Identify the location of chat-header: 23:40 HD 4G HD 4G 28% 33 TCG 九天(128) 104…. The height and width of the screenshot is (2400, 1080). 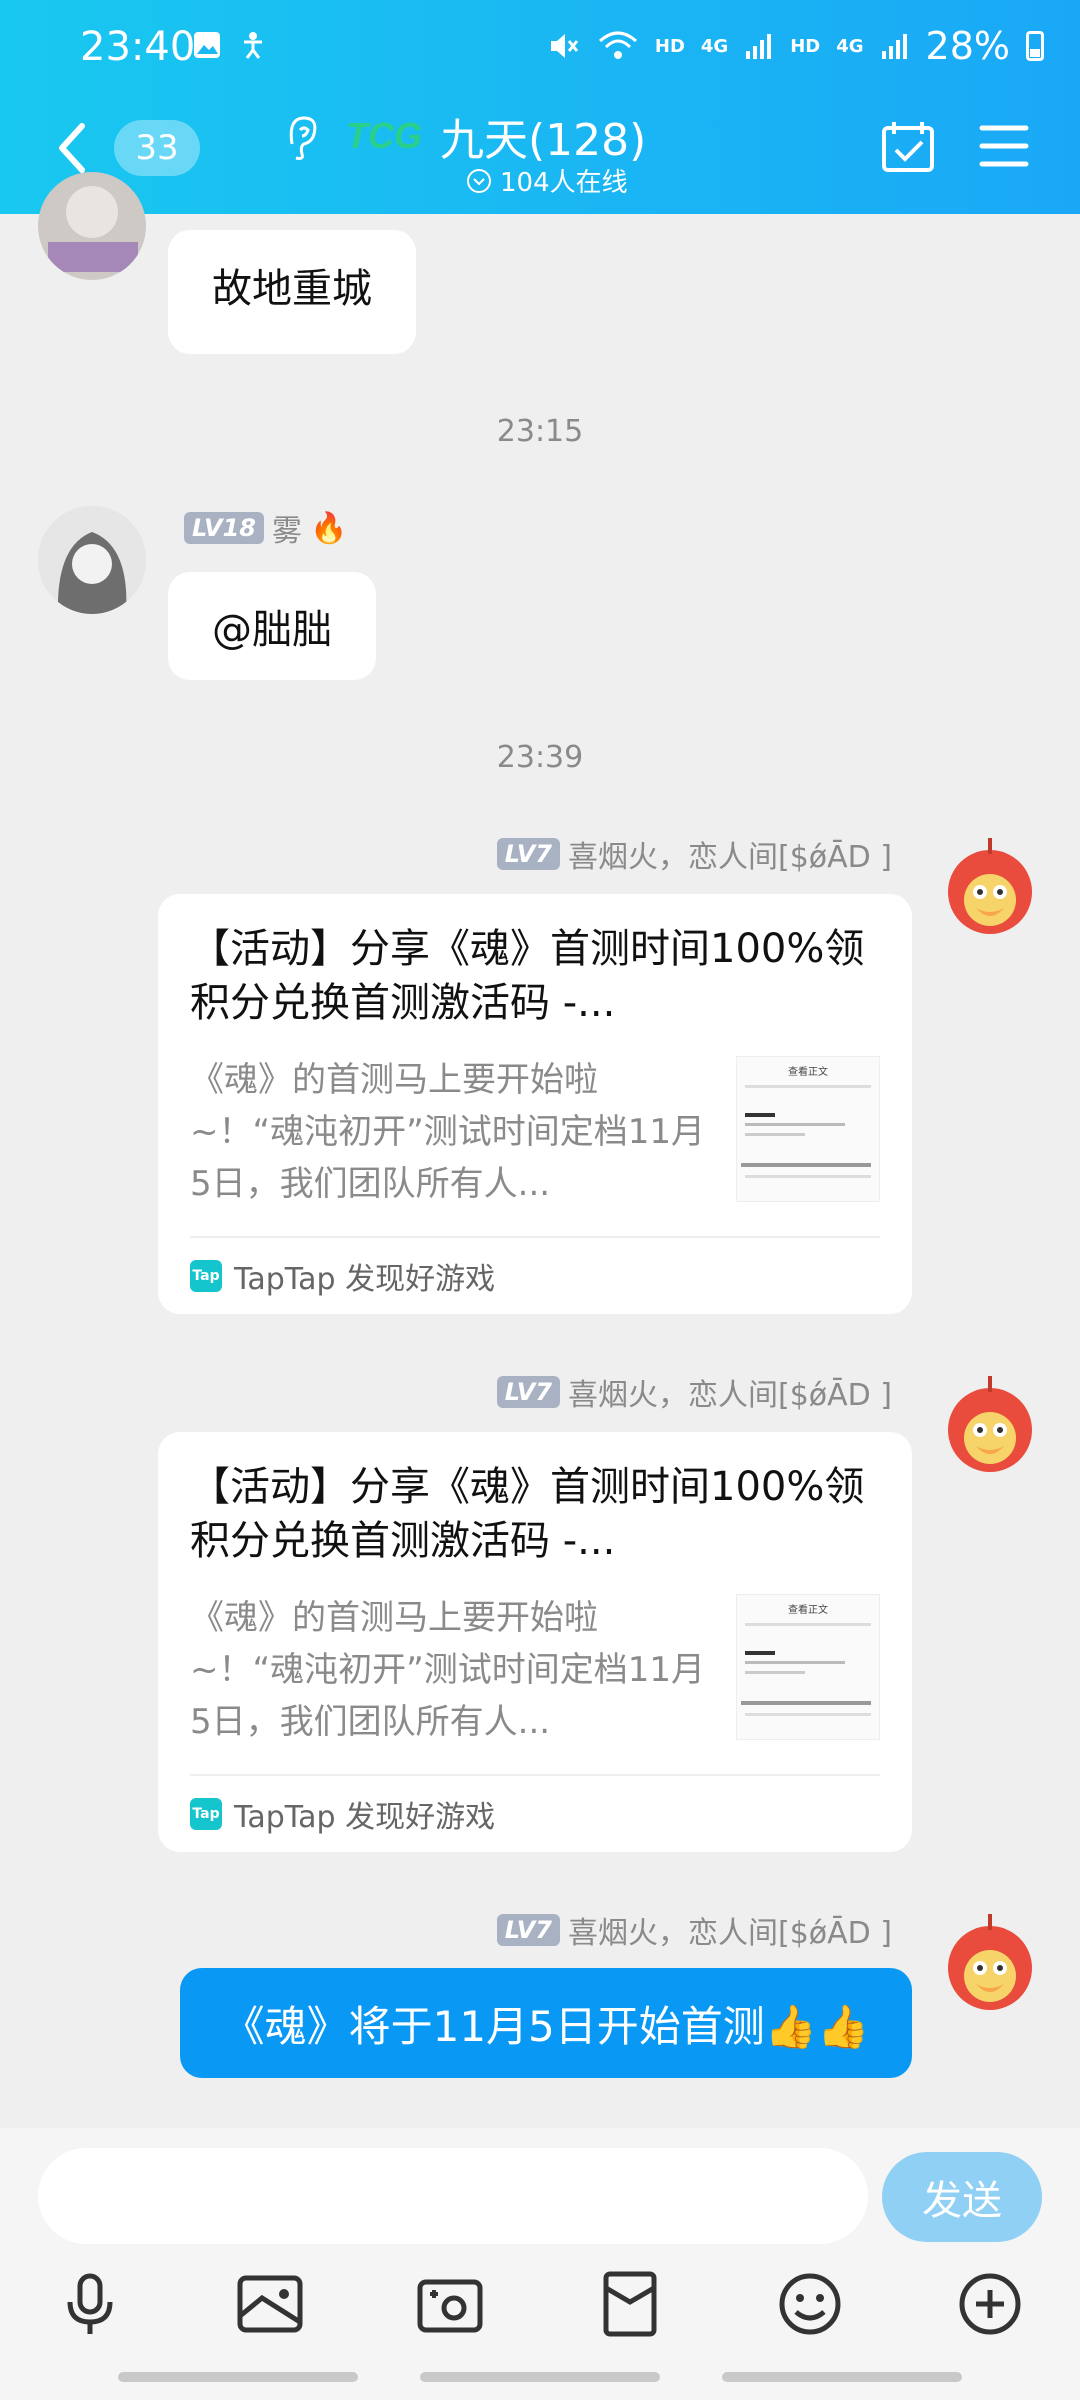
(540, 107).